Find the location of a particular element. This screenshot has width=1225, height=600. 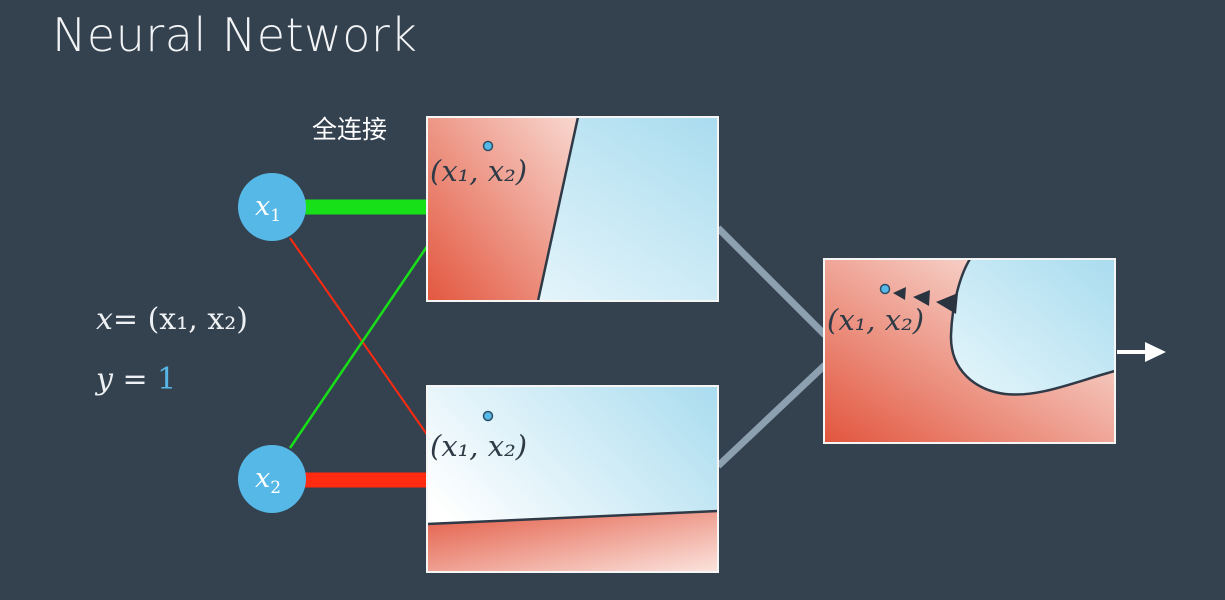

input-node-x1: x1 is located at coordinates (272, 207).